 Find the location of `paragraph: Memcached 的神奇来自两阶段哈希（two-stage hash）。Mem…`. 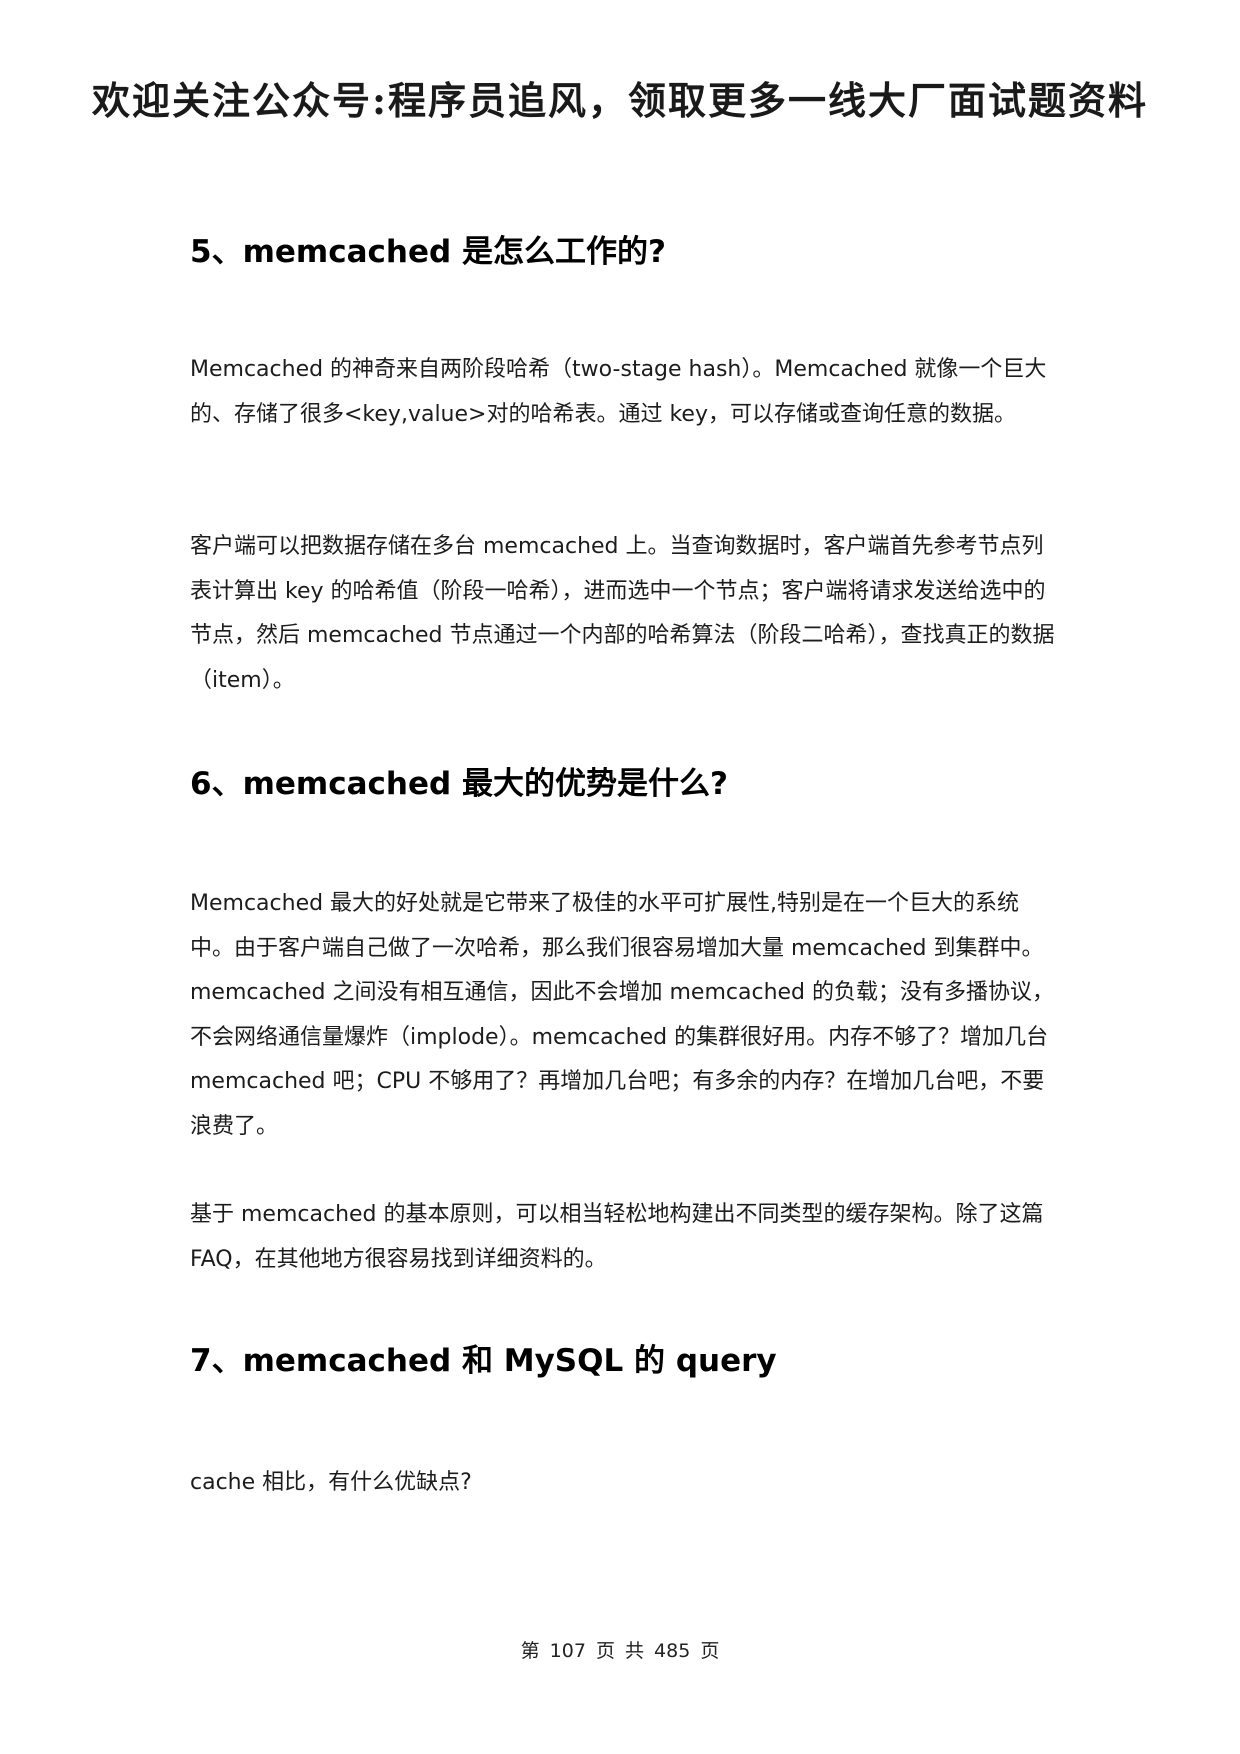

paragraph: Memcached 的神奇来自两阶段哈希（two-stage hash）。Mem… is located at coordinates (618, 392).